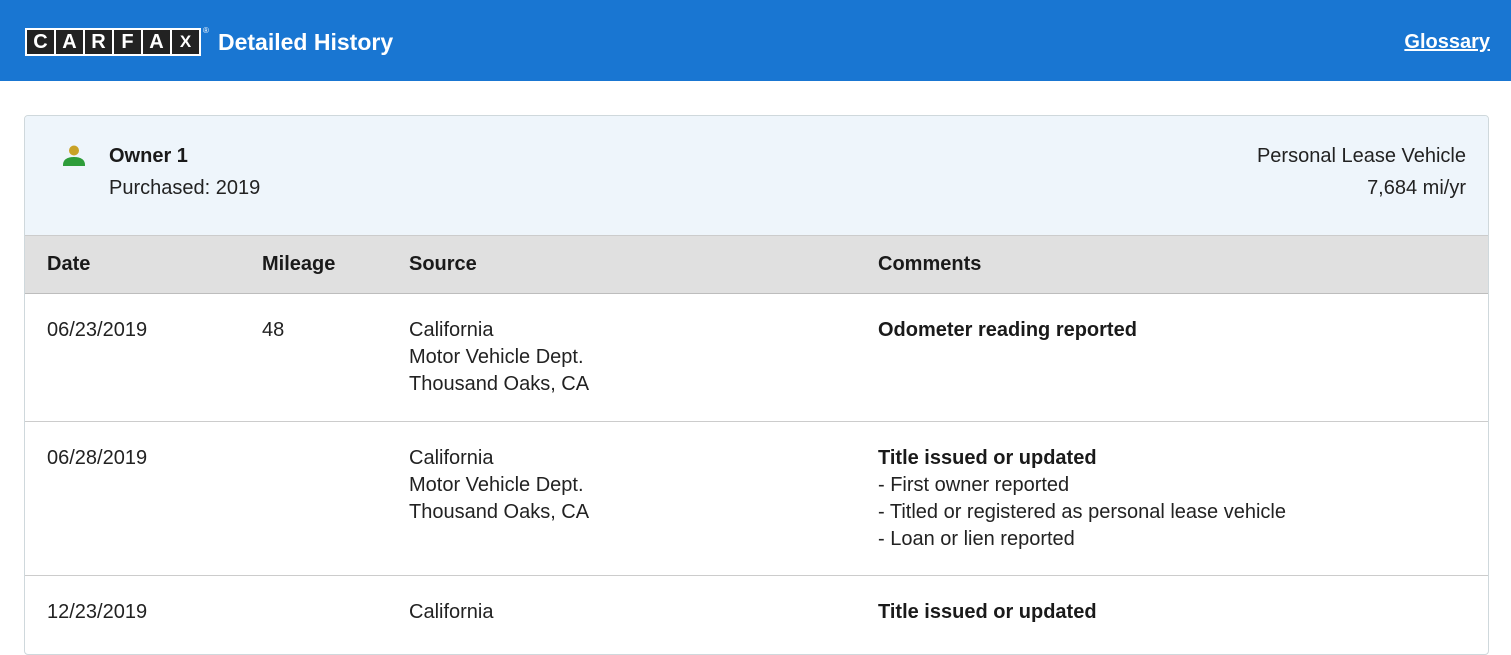 Image resolution: width=1511 pixels, height=655 pixels. I want to click on row-mileage: 48, so click(273, 330).